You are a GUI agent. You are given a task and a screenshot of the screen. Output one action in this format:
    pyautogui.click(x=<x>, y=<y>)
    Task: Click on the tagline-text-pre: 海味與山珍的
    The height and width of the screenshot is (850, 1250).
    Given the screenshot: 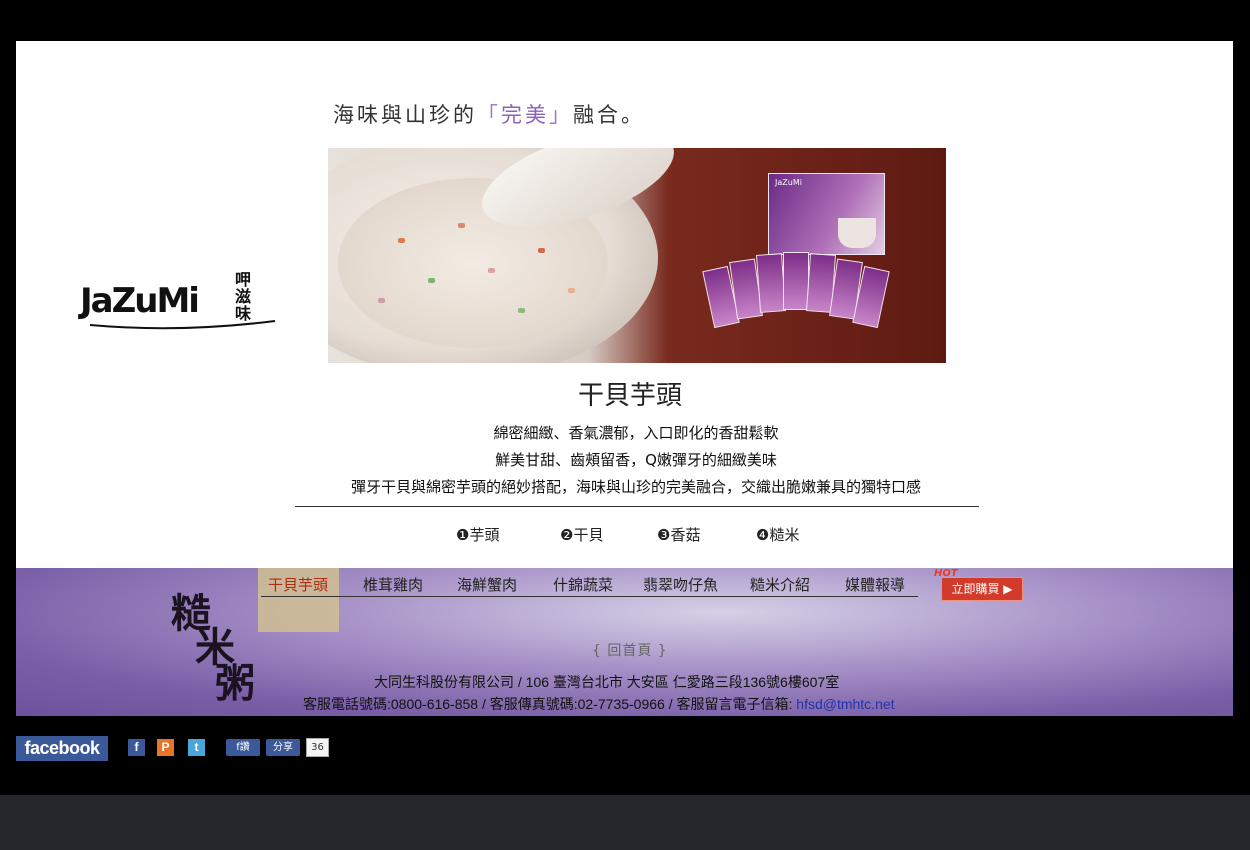 What is the action you would take?
    pyautogui.click(x=405, y=115)
    